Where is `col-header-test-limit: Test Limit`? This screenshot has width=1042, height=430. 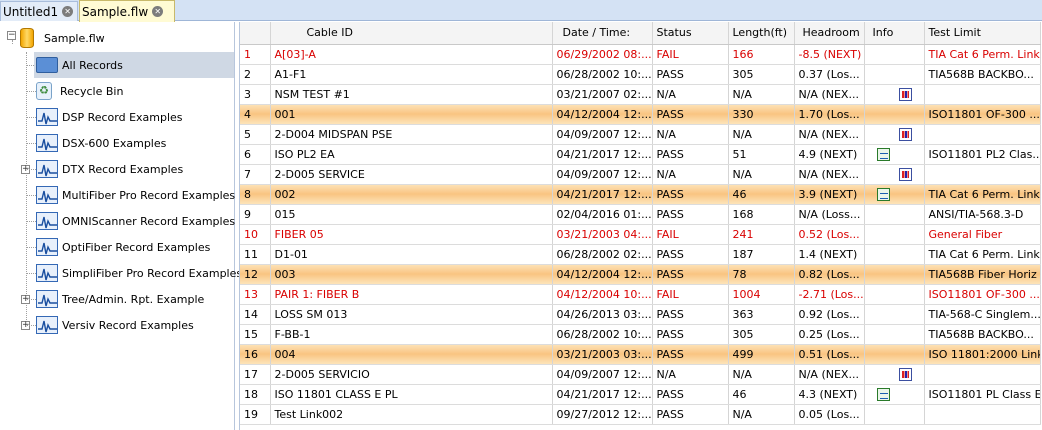
col-header-test-limit: Test Limit is located at coordinates (982, 33).